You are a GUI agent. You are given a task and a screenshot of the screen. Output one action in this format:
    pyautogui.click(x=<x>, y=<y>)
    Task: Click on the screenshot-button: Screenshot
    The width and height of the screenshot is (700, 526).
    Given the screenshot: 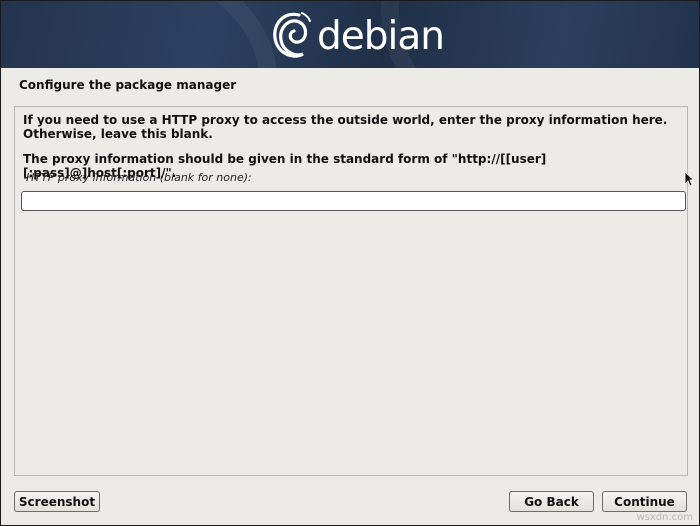 What is the action you would take?
    pyautogui.click(x=57, y=501)
    